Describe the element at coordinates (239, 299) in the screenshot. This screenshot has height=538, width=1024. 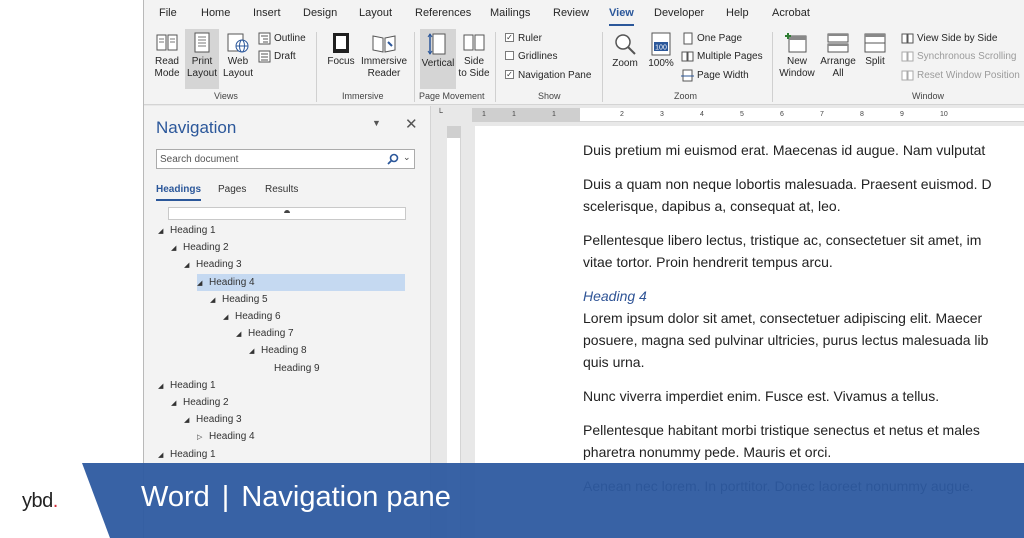
I see `heading-tree-item: ◢ Heading 5` at that location.